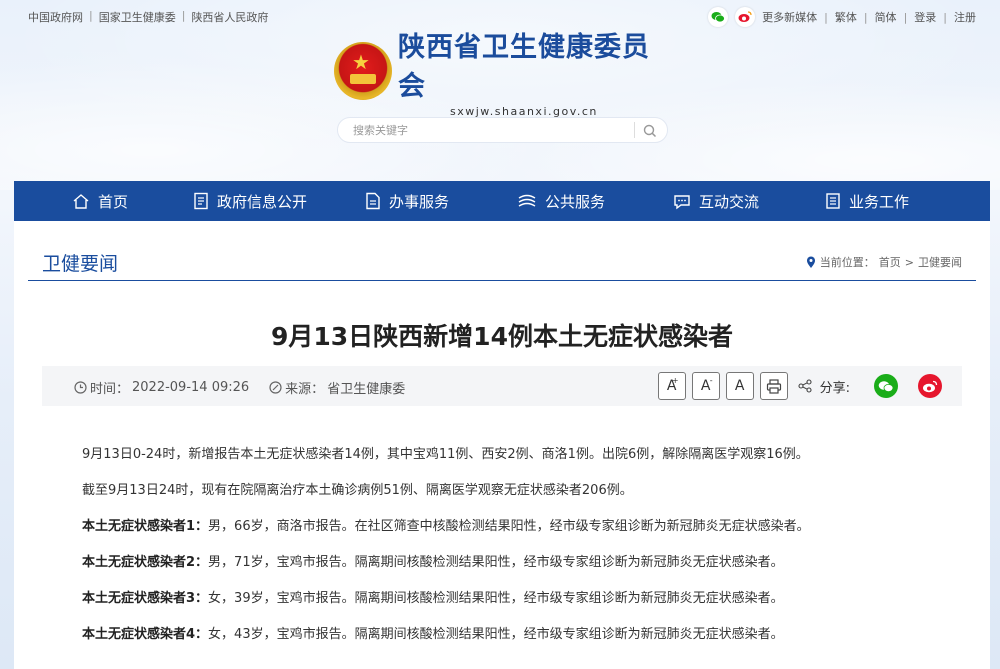 This screenshot has height=669, width=1000. I want to click on nav-item-gov-info: 政府信息公开, so click(279, 201).